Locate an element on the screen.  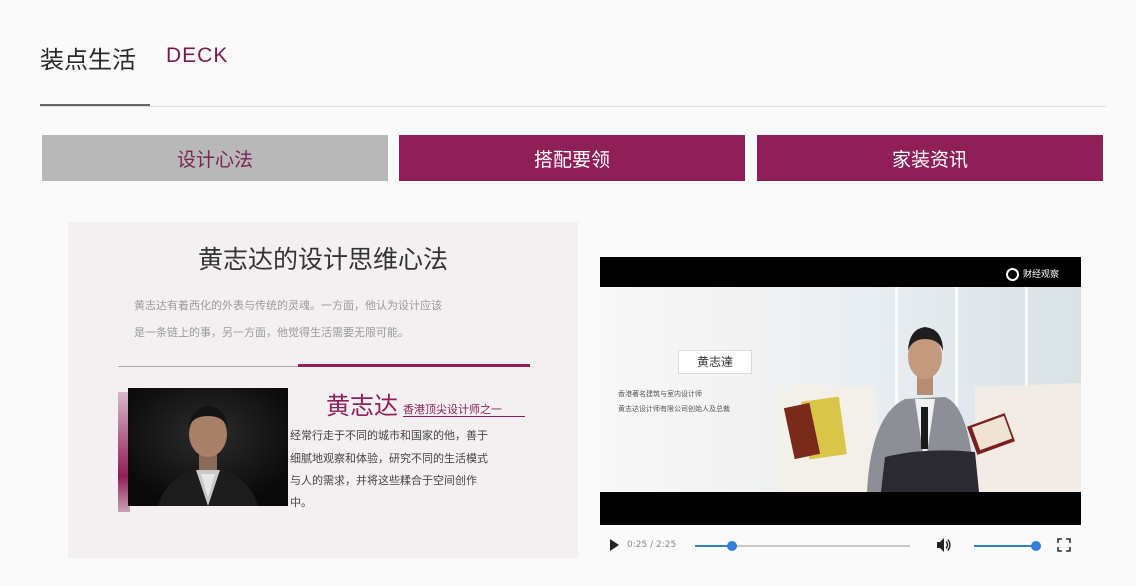
article-intro-line: 黄志达有着西化的外表与传统的灵魂。一方面，他认为设计应该 is located at coordinates (288, 305).